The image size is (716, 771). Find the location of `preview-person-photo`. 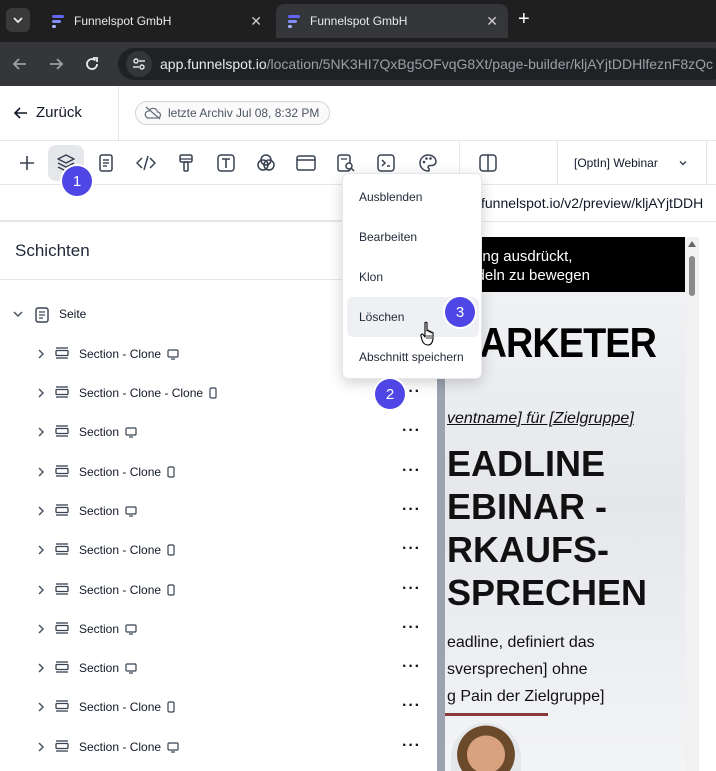

preview-person-photo is located at coordinates (486, 747).